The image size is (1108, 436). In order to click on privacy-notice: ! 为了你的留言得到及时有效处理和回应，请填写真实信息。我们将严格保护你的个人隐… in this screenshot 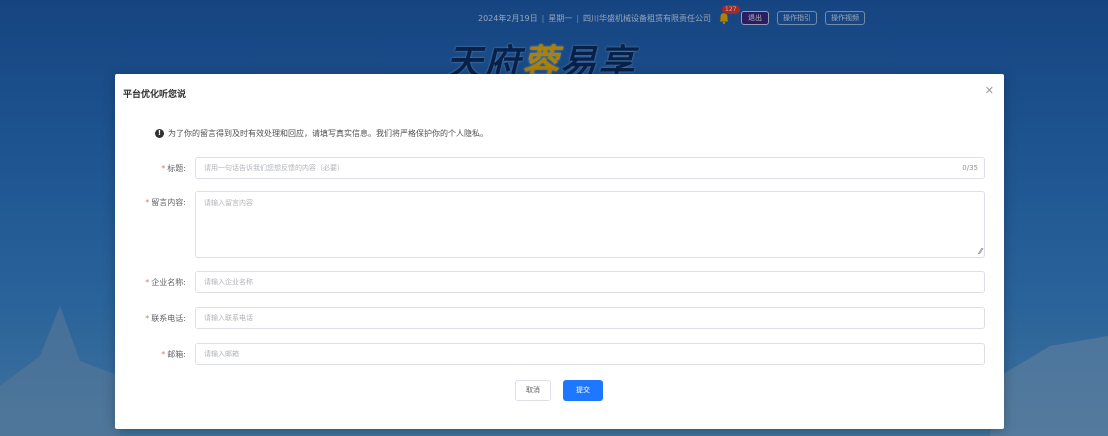, I will do `click(321, 133)`.